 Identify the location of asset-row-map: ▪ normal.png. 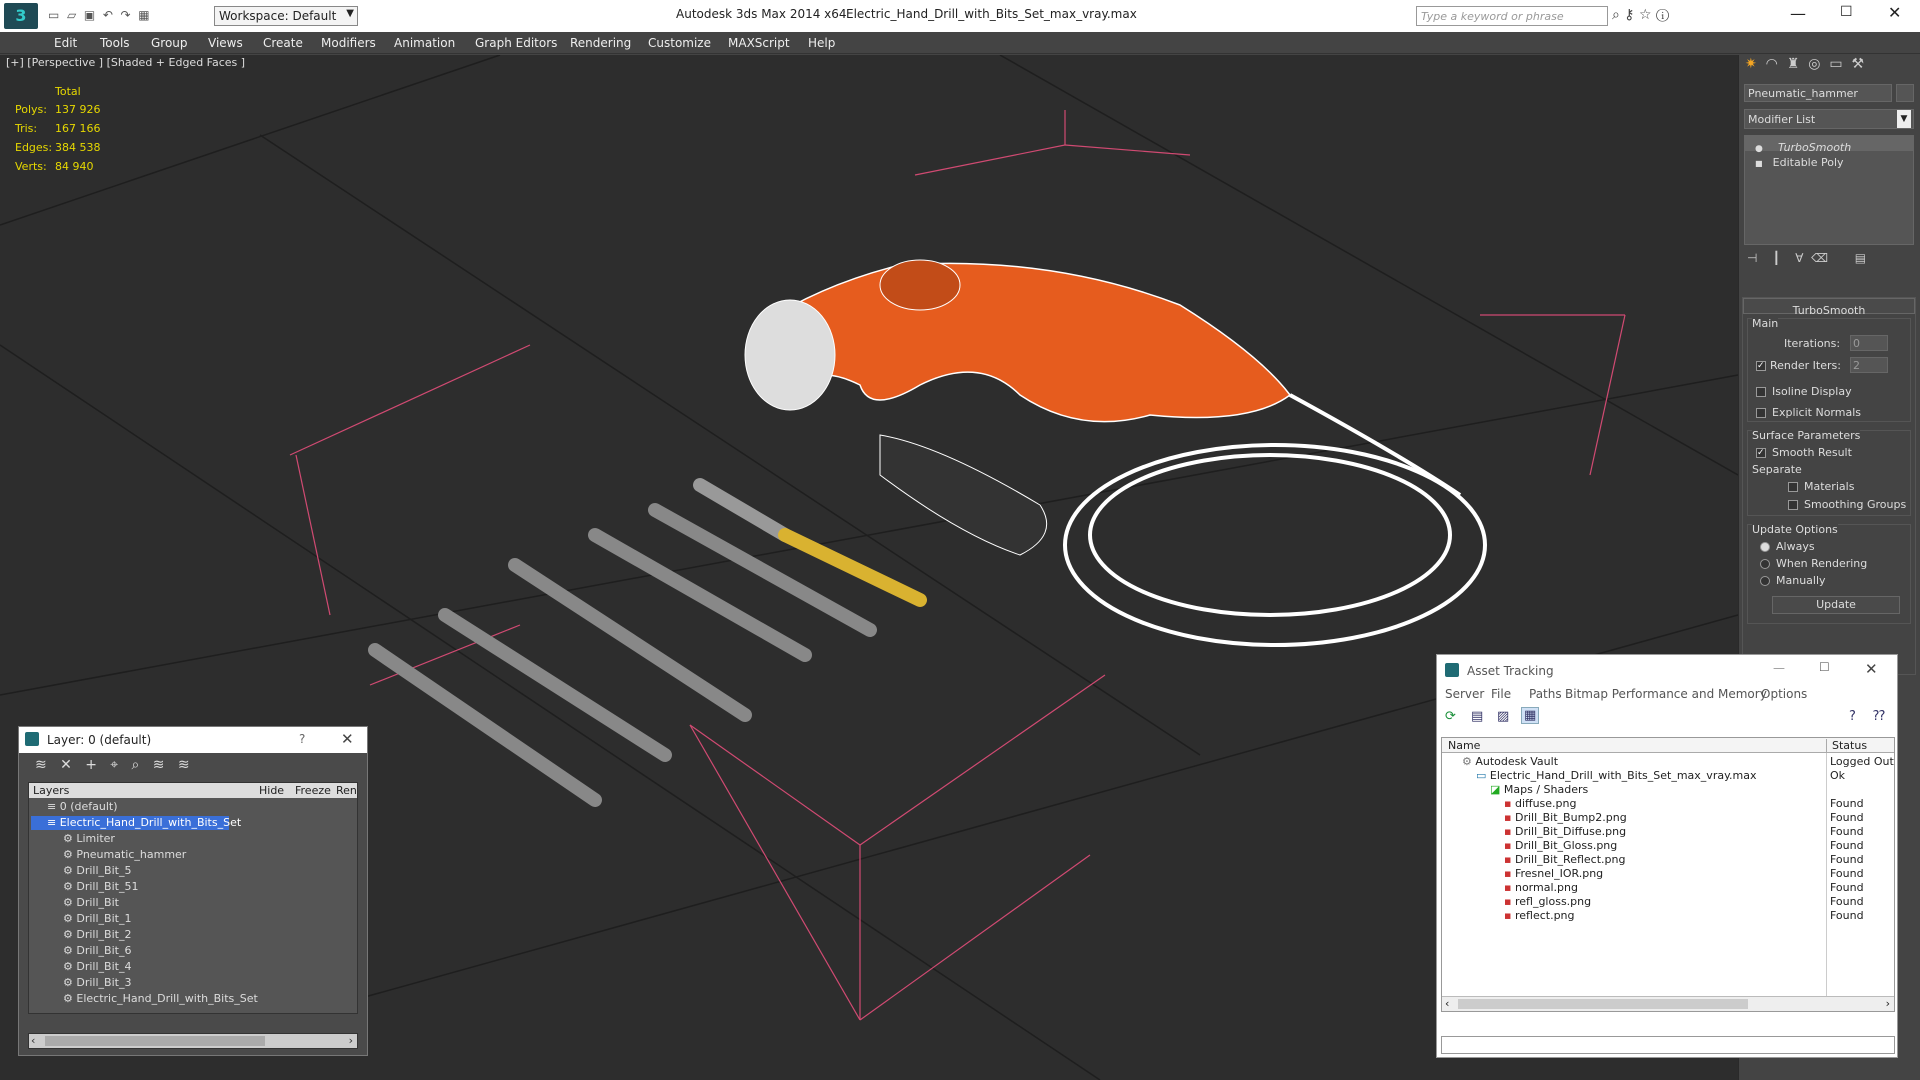
(1541, 887).